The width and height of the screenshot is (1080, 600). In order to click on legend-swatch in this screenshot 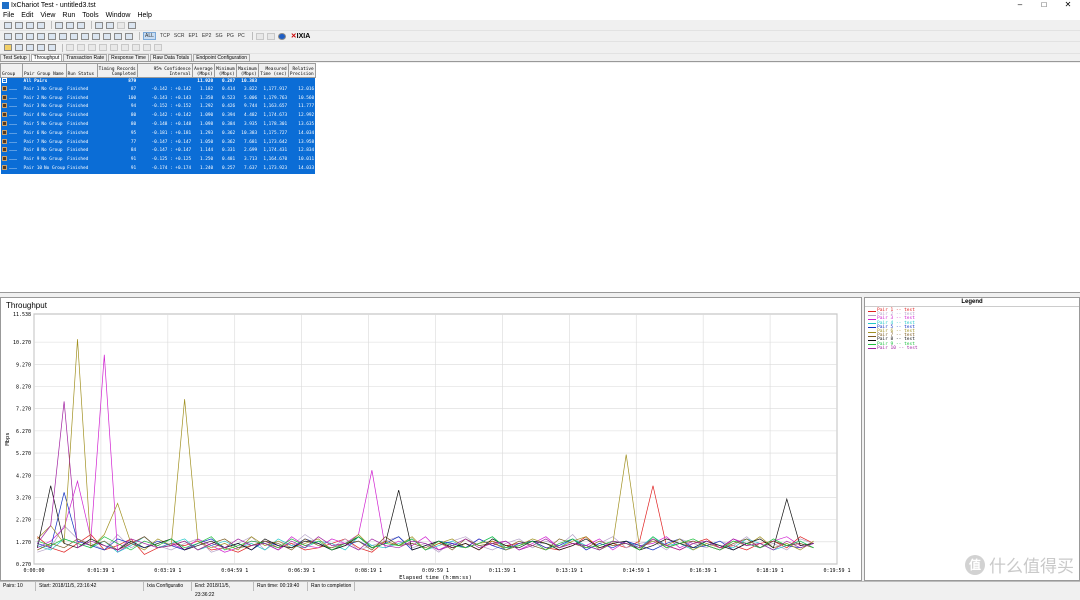, I will do `click(872, 319)`.